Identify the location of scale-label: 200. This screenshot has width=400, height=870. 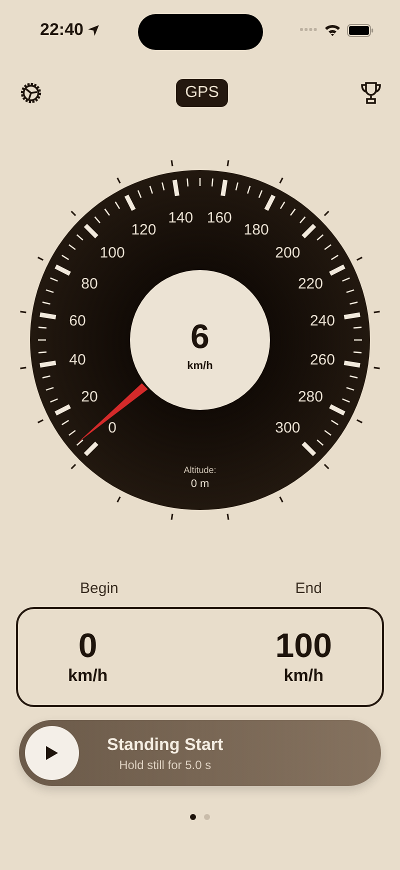
(287, 253).